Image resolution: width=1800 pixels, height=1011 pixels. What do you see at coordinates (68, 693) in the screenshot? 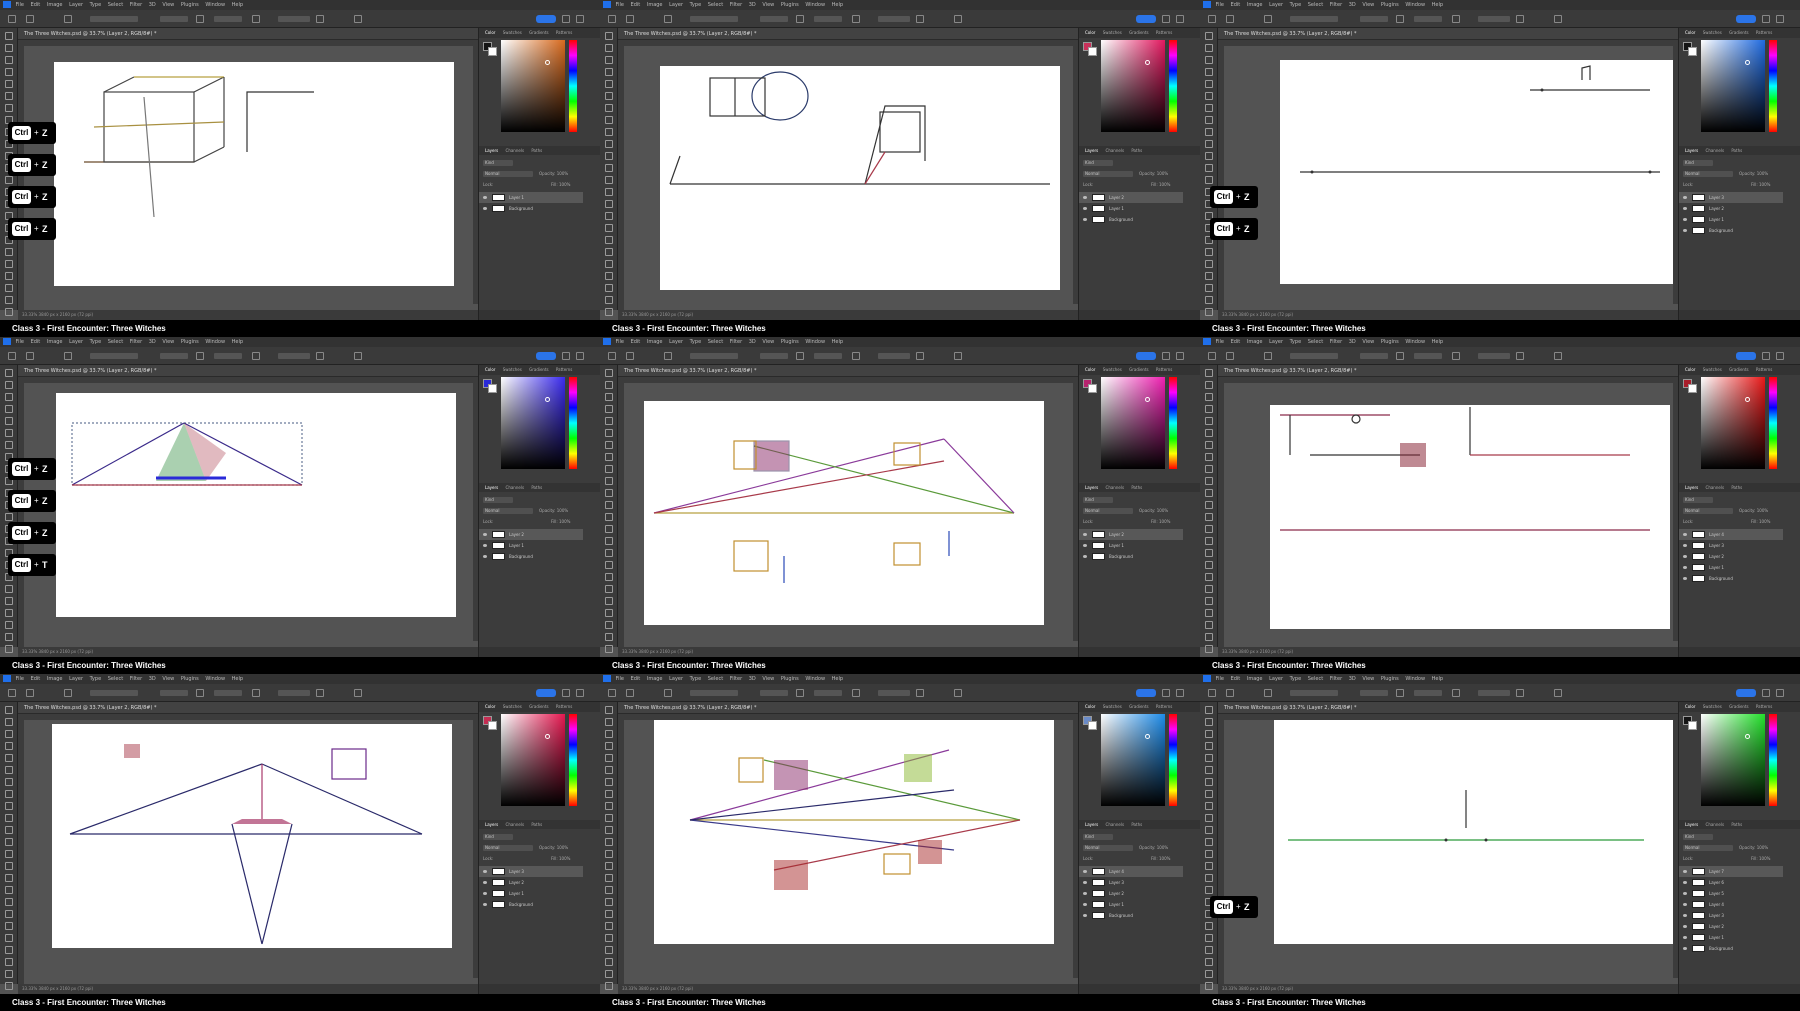
I see `brush-settings-icon` at bounding box center [68, 693].